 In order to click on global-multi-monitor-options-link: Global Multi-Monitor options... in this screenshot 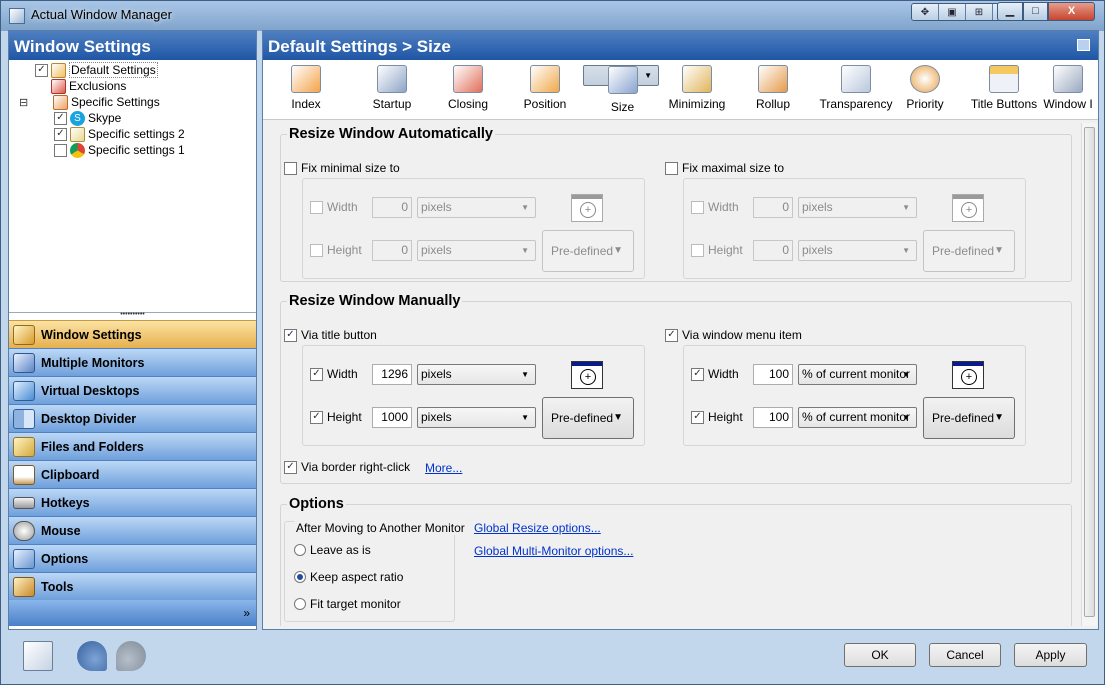, I will do `click(553, 551)`.